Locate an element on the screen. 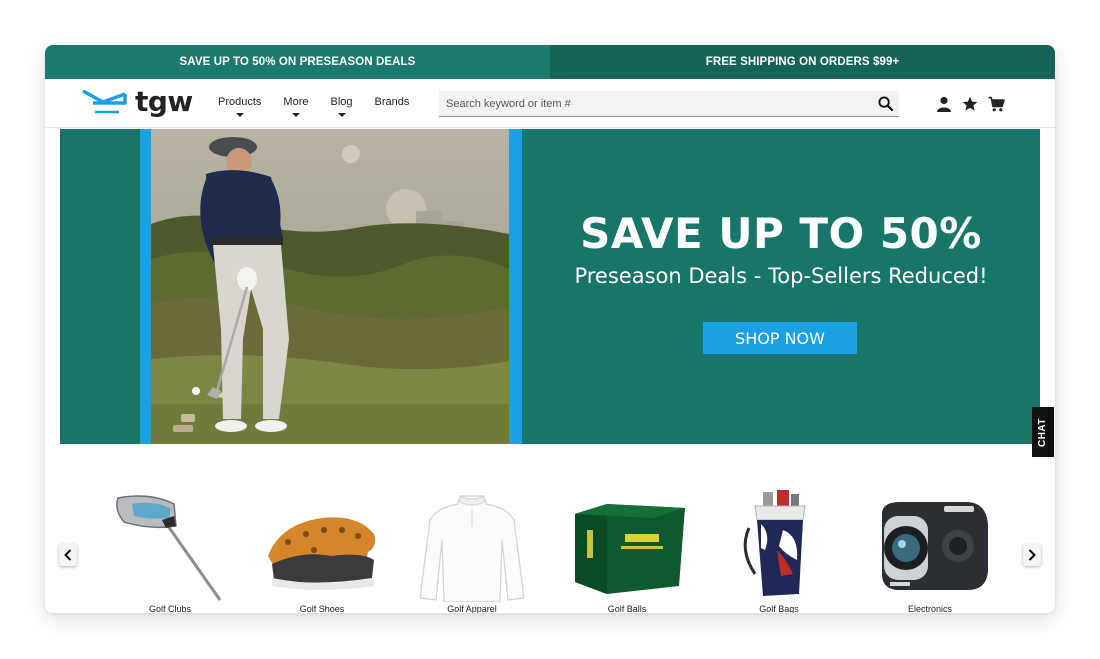 The image size is (1100, 659). search-icon is located at coordinates (885, 103).